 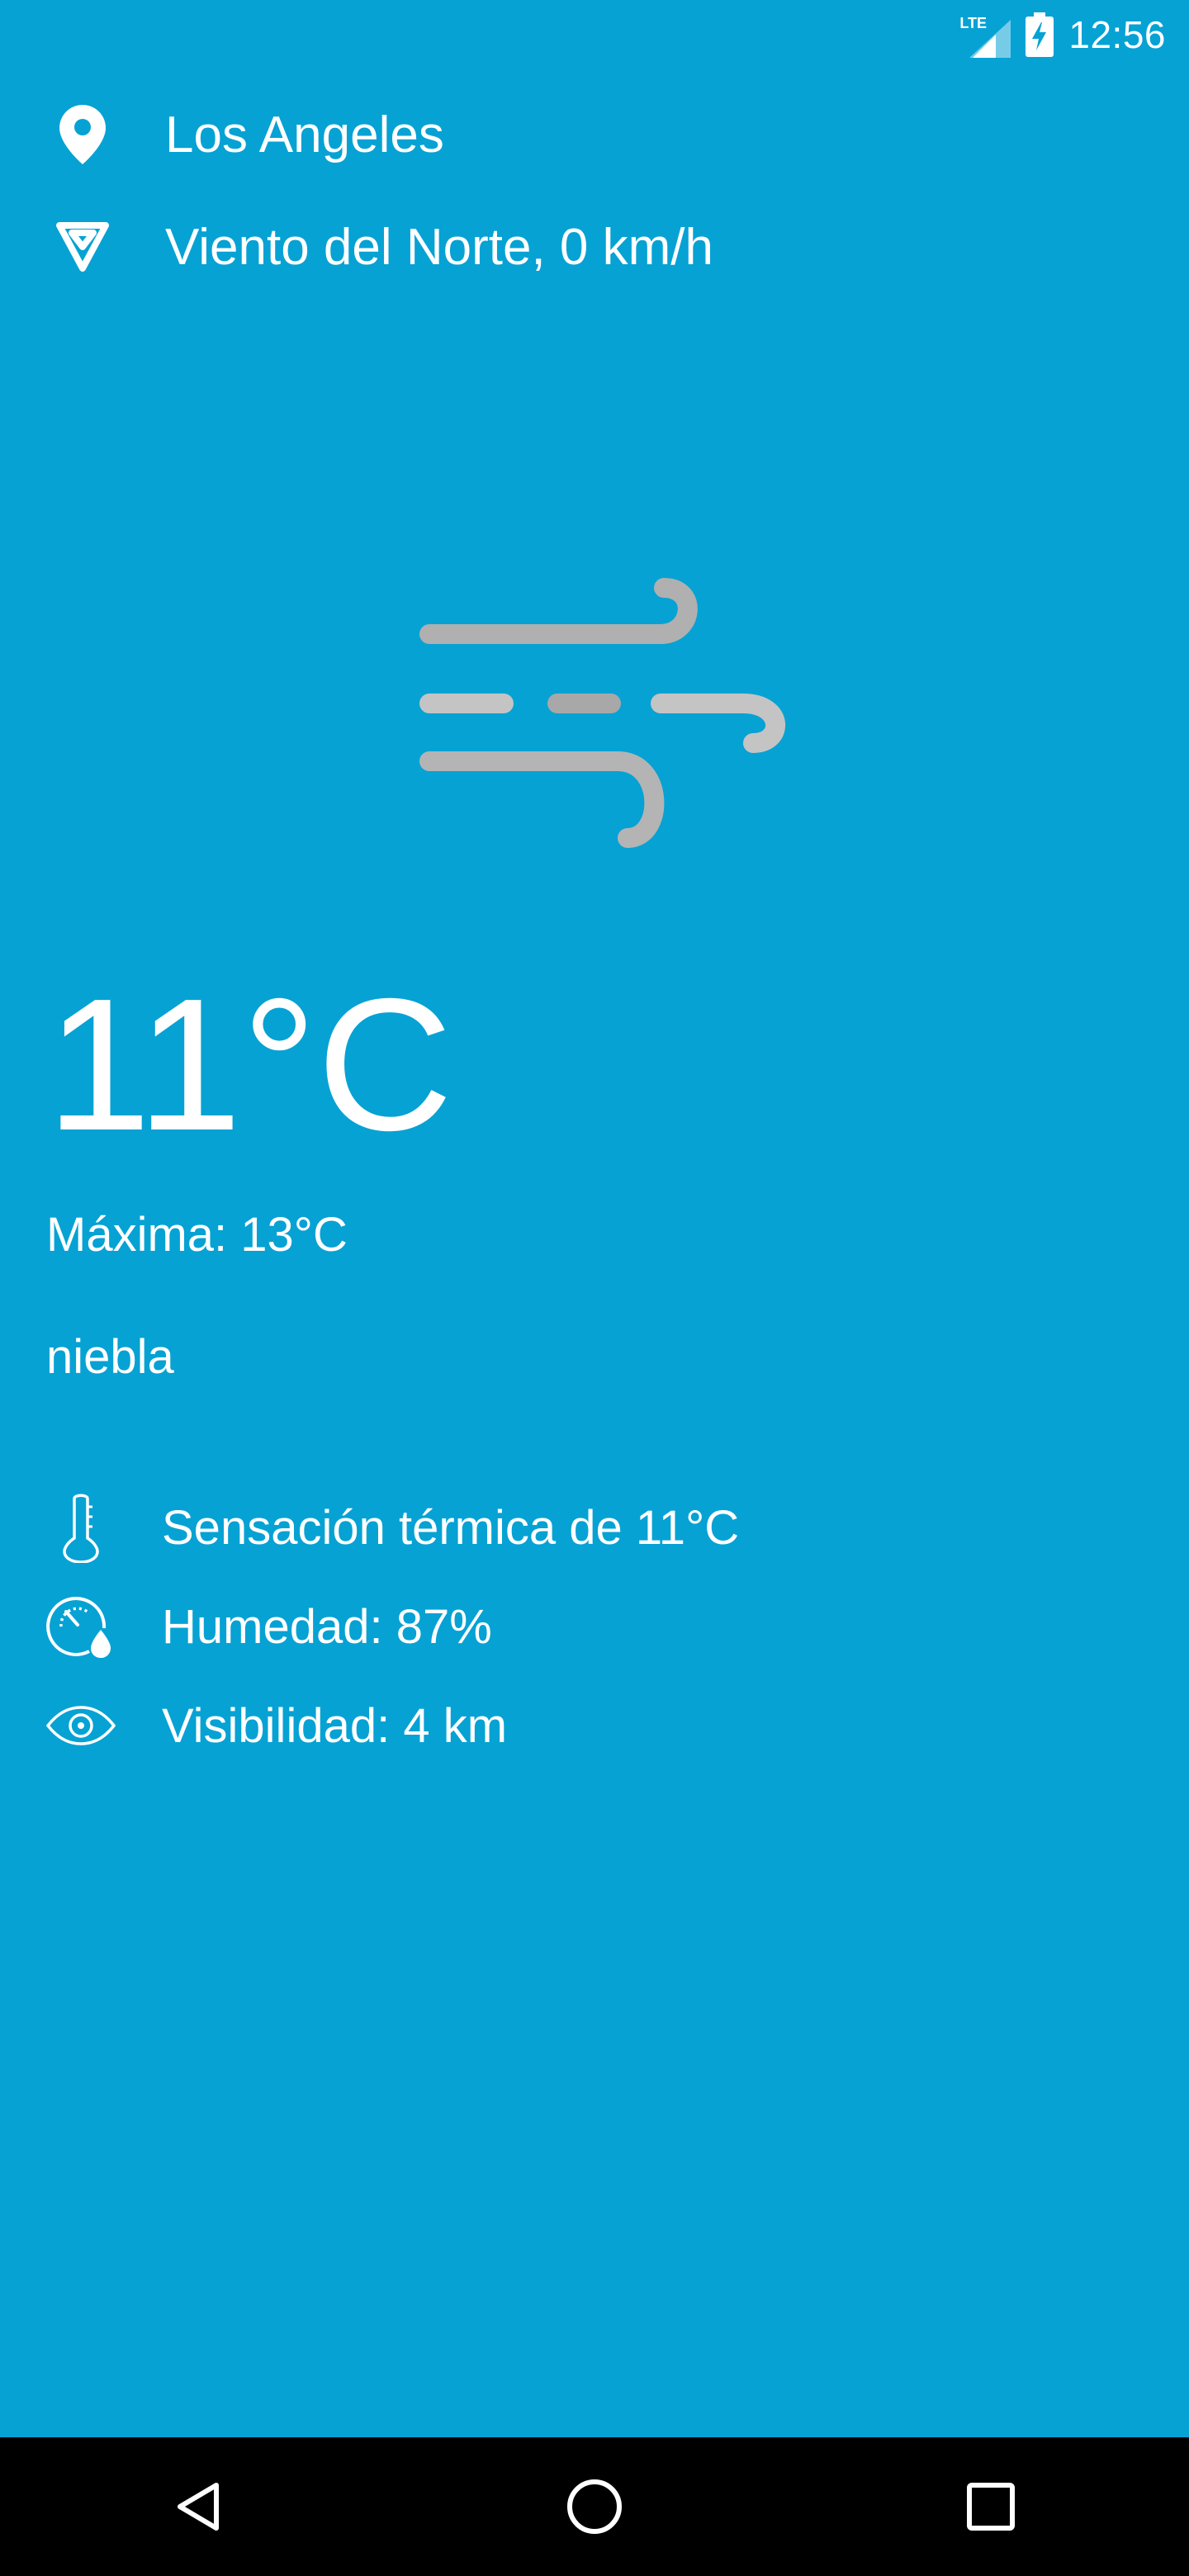 I want to click on feels-like-text: Sensación térmica de 11°C, so click(x=451, y=1527).